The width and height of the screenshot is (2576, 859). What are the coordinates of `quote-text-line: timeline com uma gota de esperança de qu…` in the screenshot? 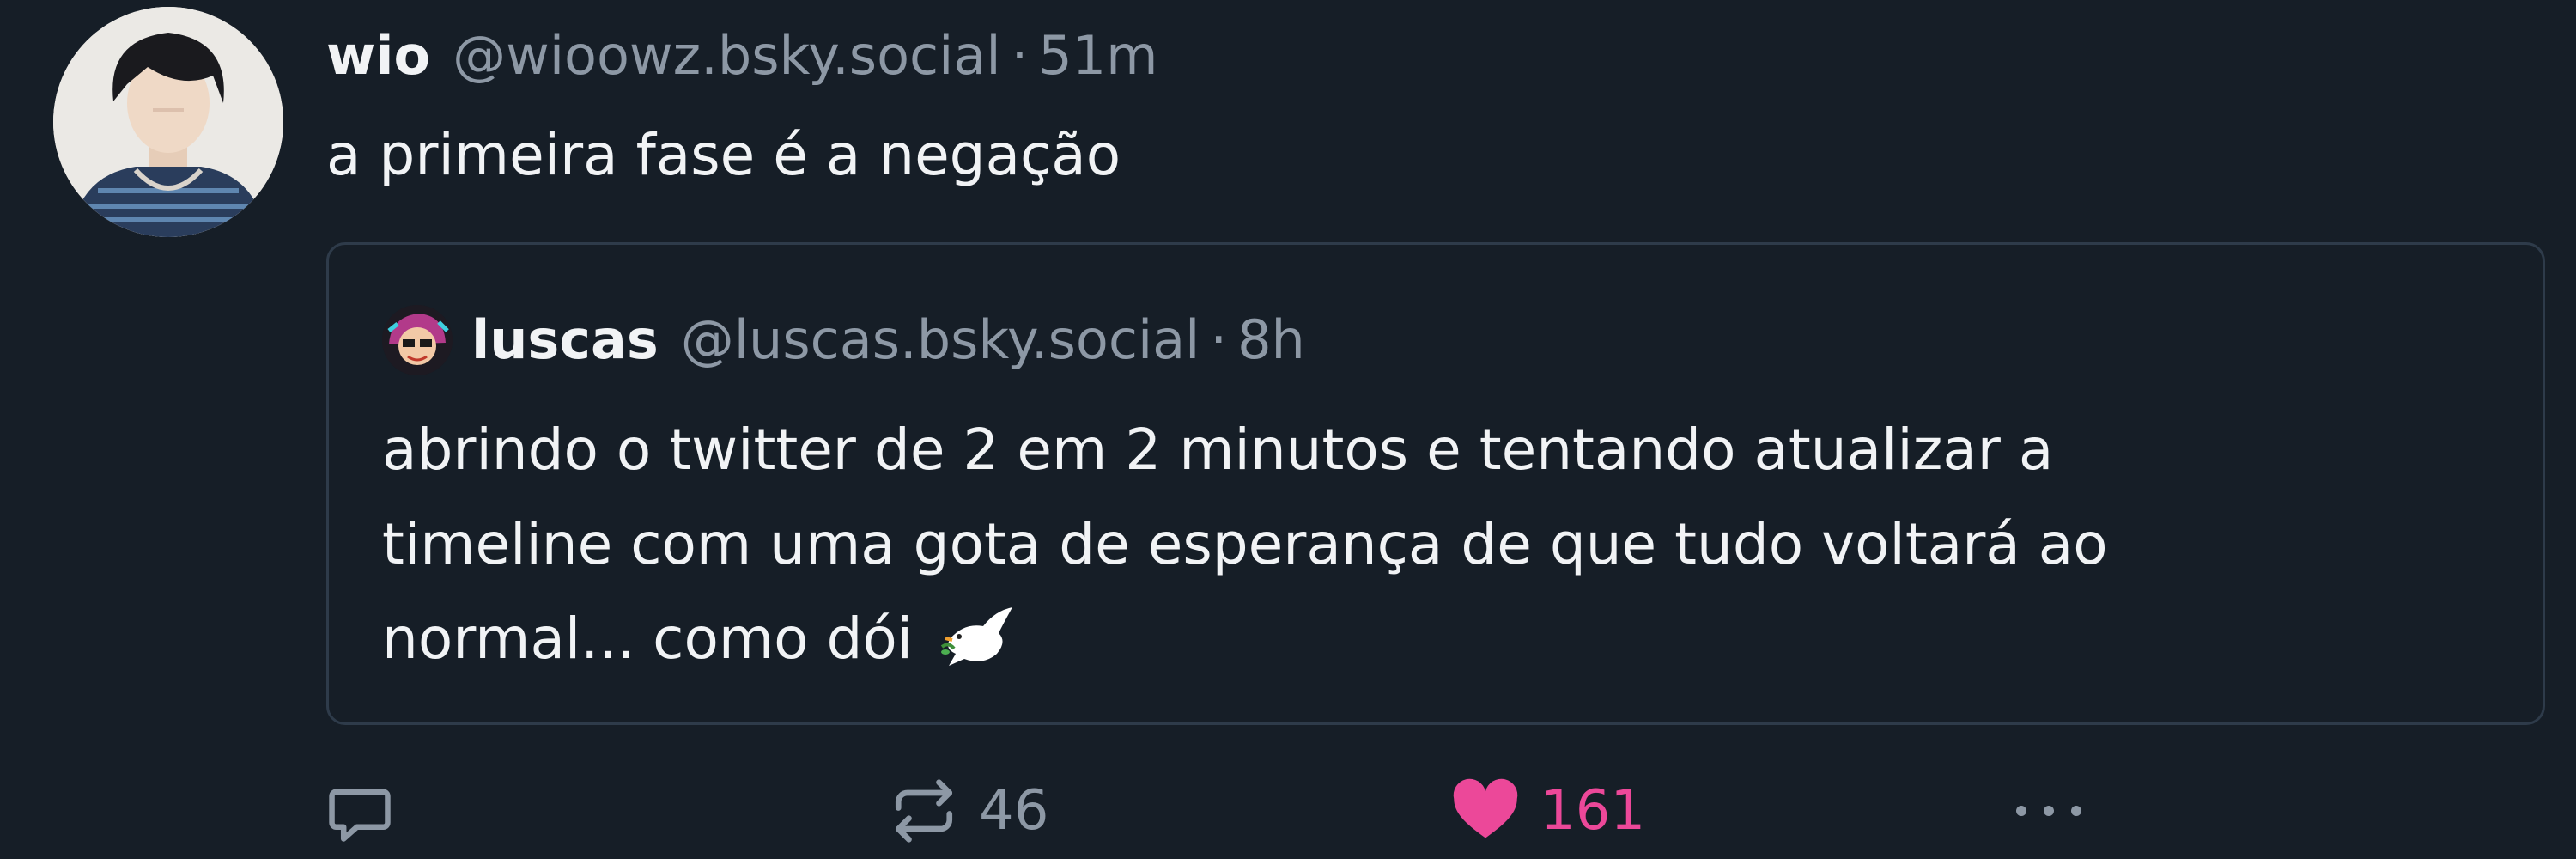 It's located at (1245, 544).